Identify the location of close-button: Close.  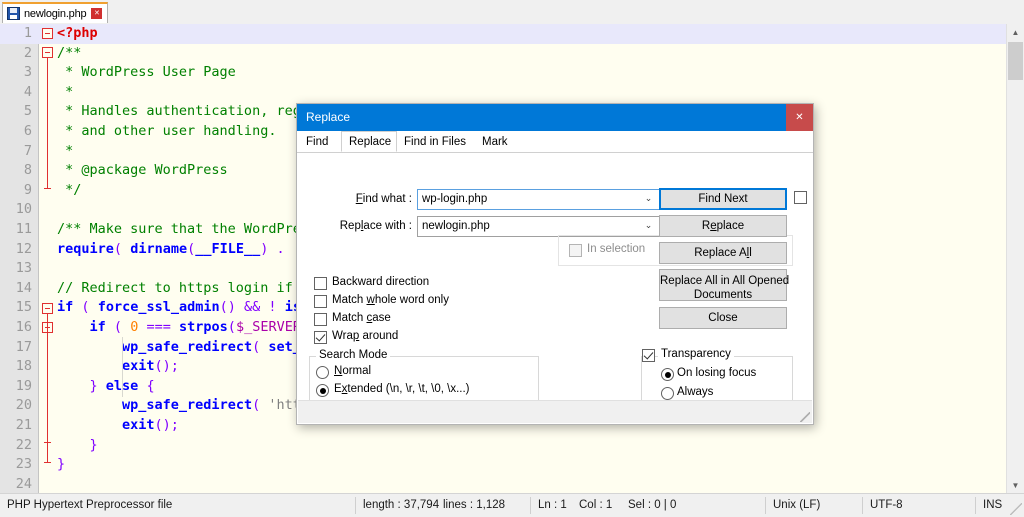
(723, 318).